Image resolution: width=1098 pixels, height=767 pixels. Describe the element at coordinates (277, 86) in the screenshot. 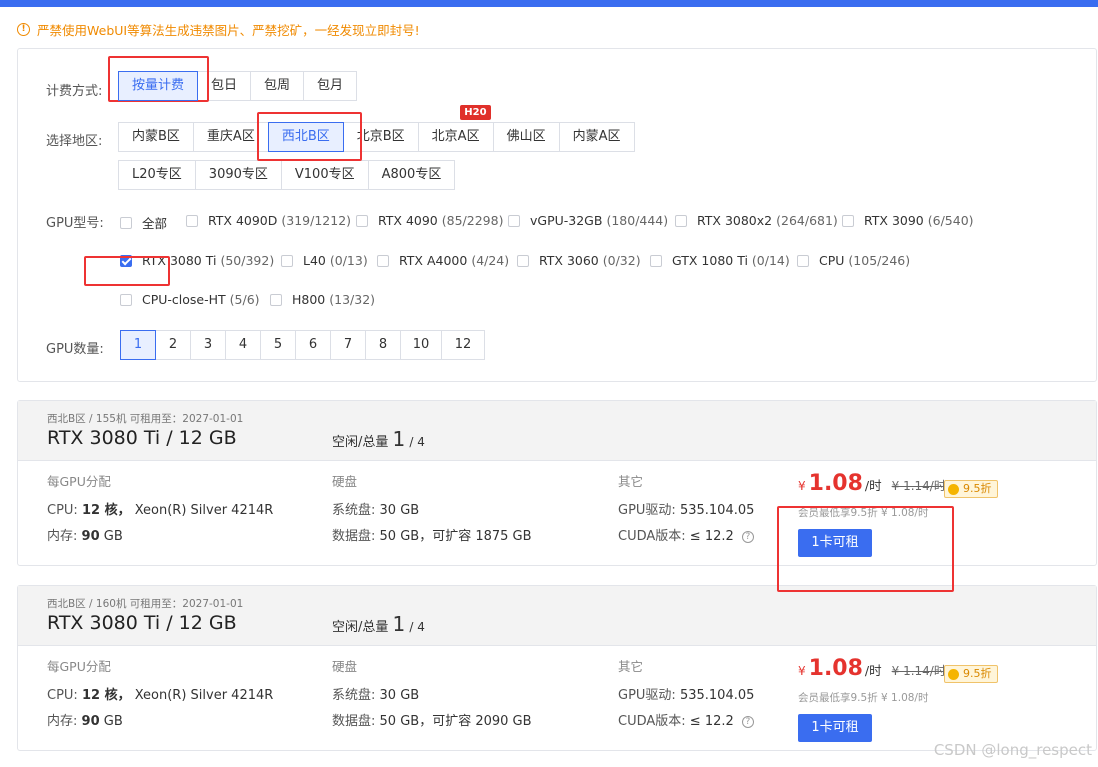

I see `billing-option-weekly: 包周` at that location.